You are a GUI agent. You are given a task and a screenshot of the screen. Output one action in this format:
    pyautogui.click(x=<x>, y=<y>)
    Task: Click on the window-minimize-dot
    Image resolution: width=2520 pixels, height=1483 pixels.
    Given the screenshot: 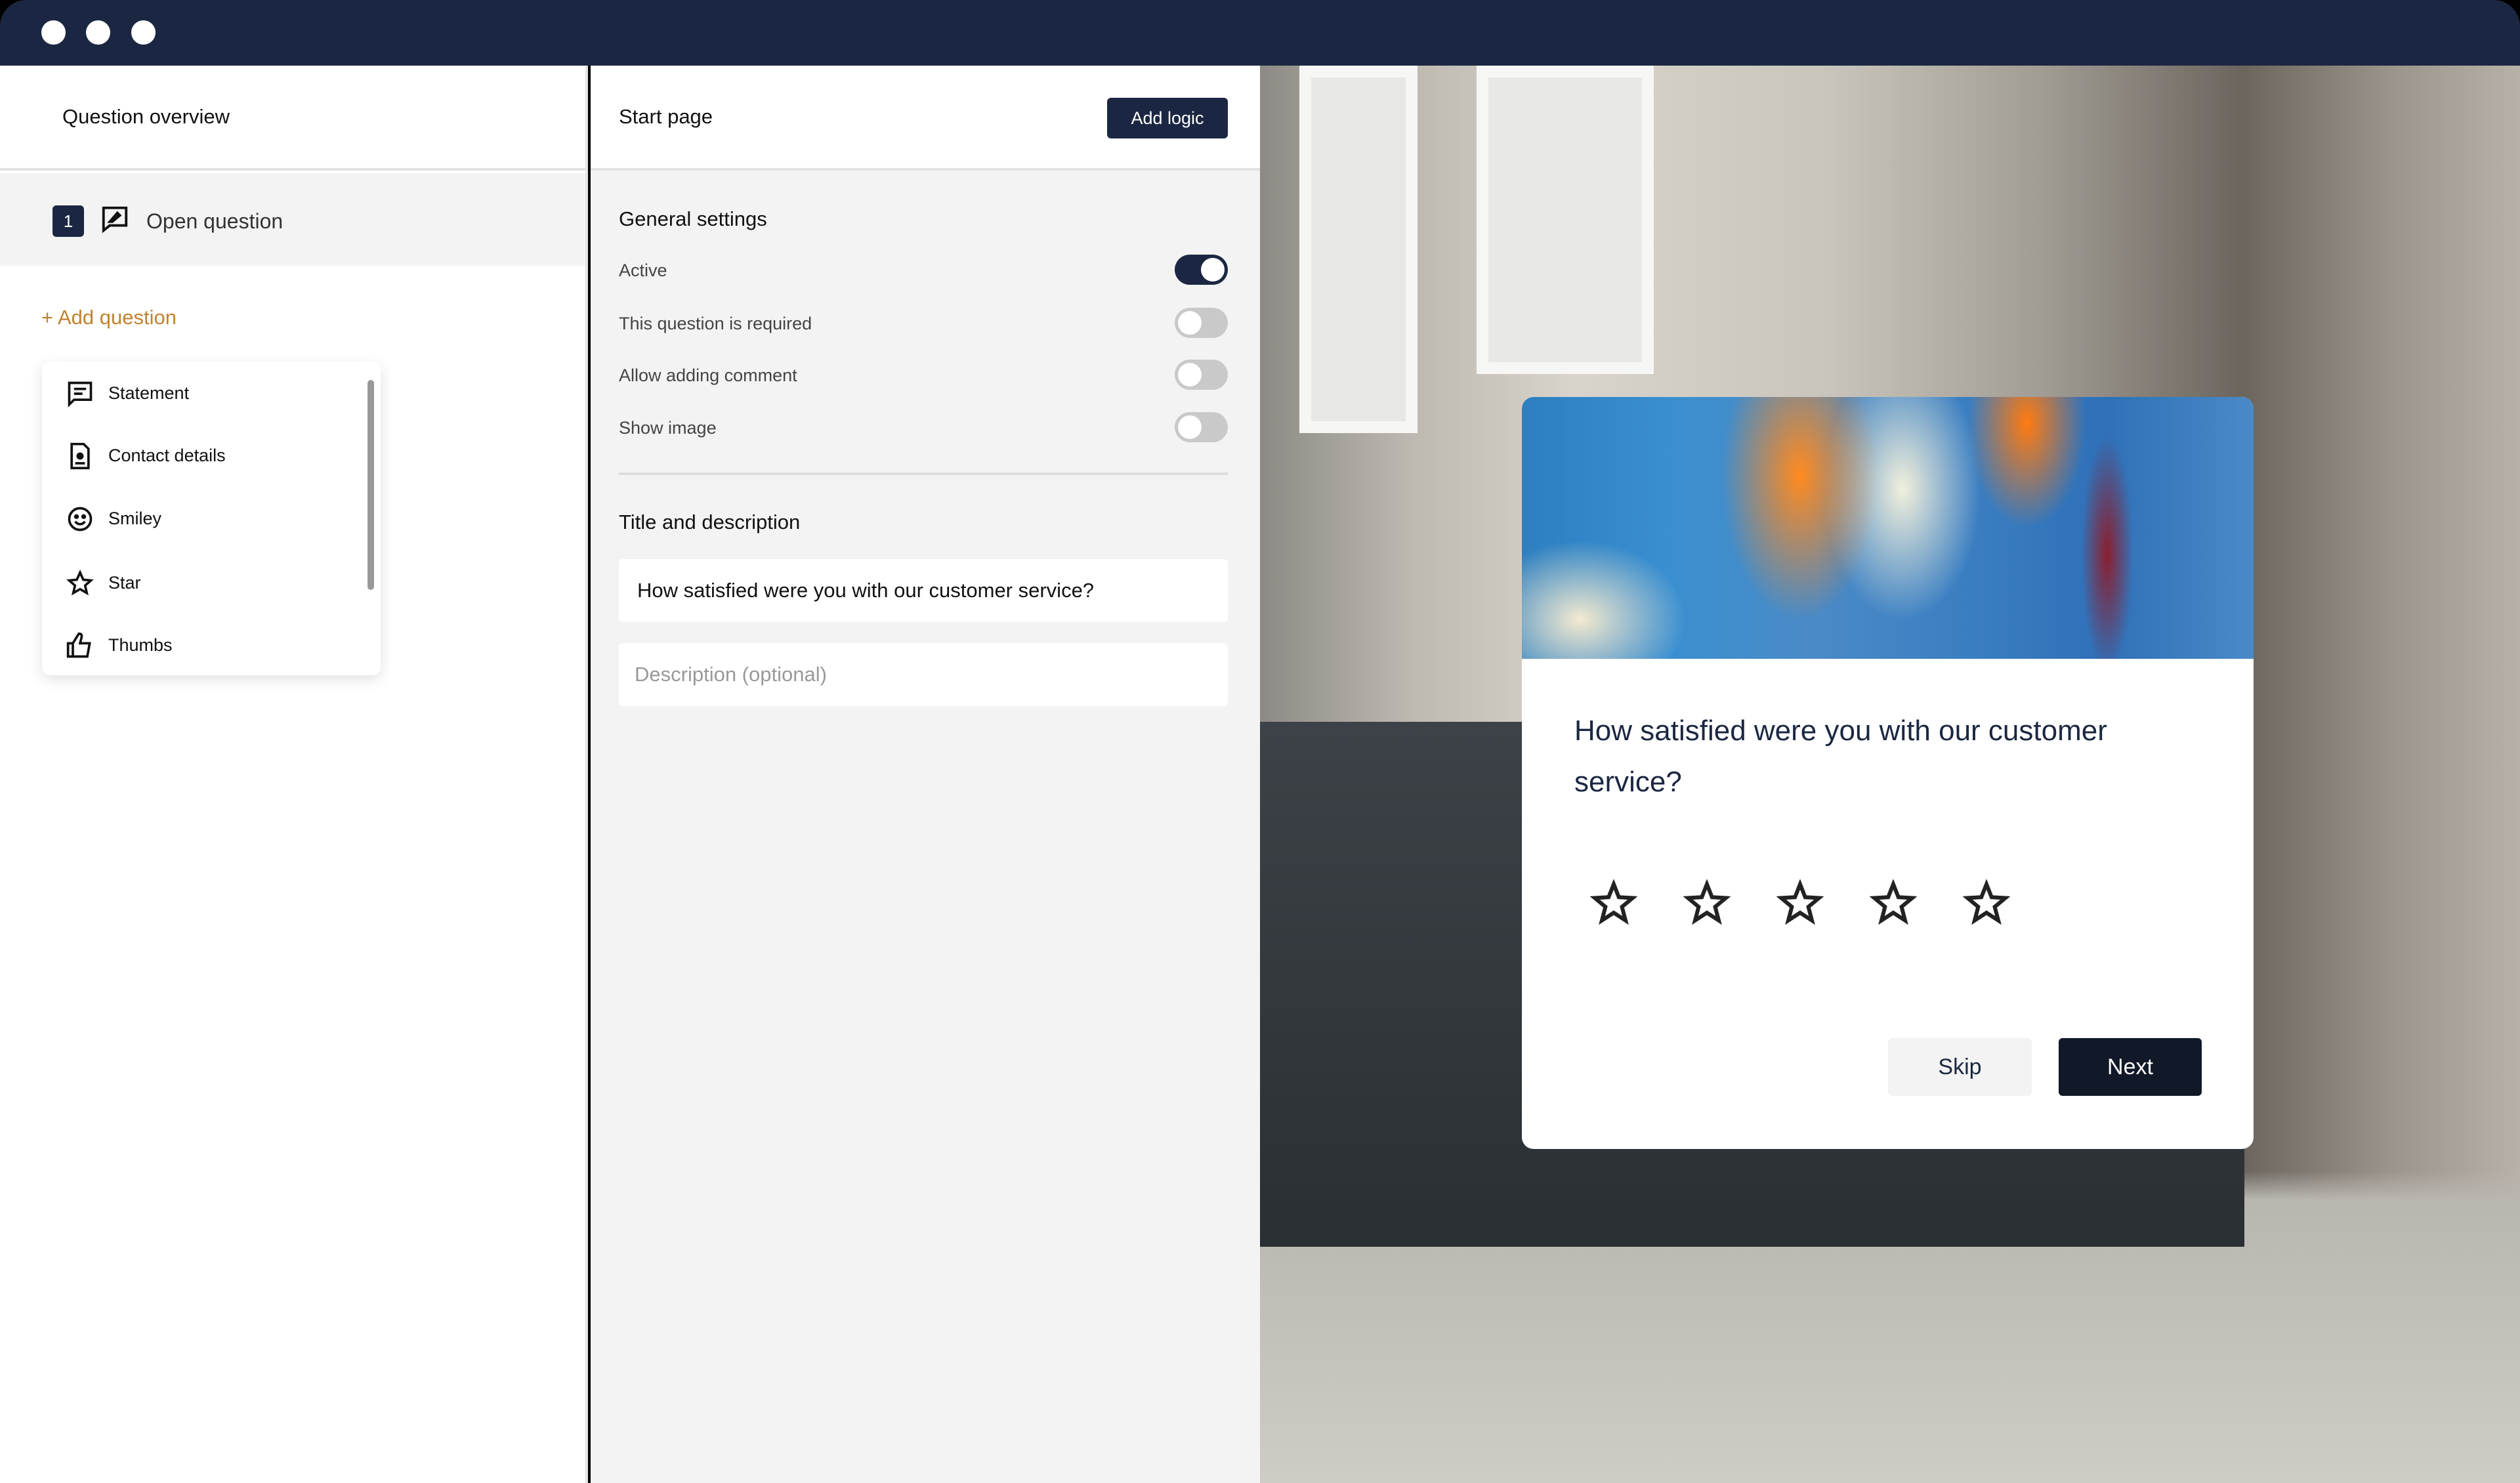 What is the action you would take?
    pyautogui.click(x=98, y=32)
    